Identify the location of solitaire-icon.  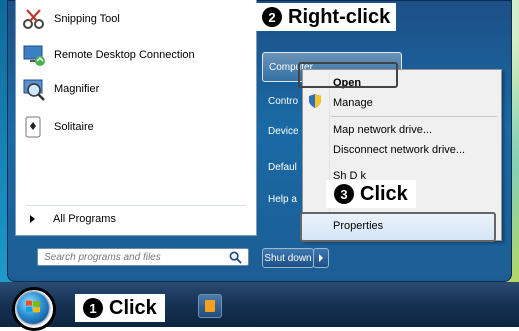
(33, 127).